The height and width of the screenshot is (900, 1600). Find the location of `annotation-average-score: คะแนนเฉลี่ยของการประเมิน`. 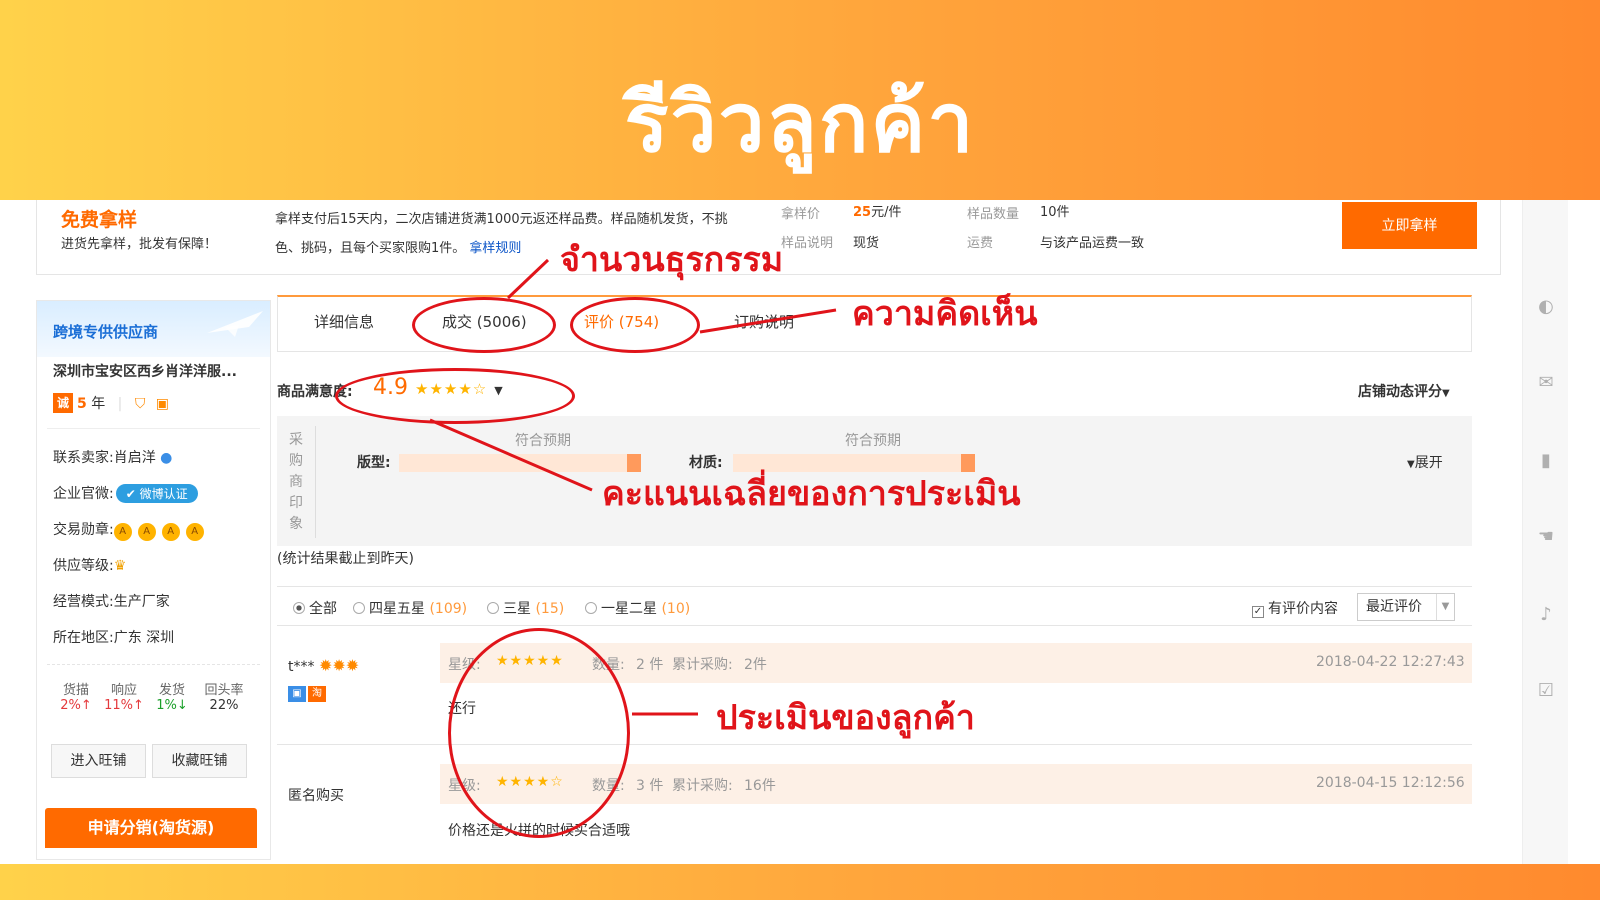

annotation-average-score: คะแนนเฉลี่ยของการประเมิน is located at coordinates (811, 494).